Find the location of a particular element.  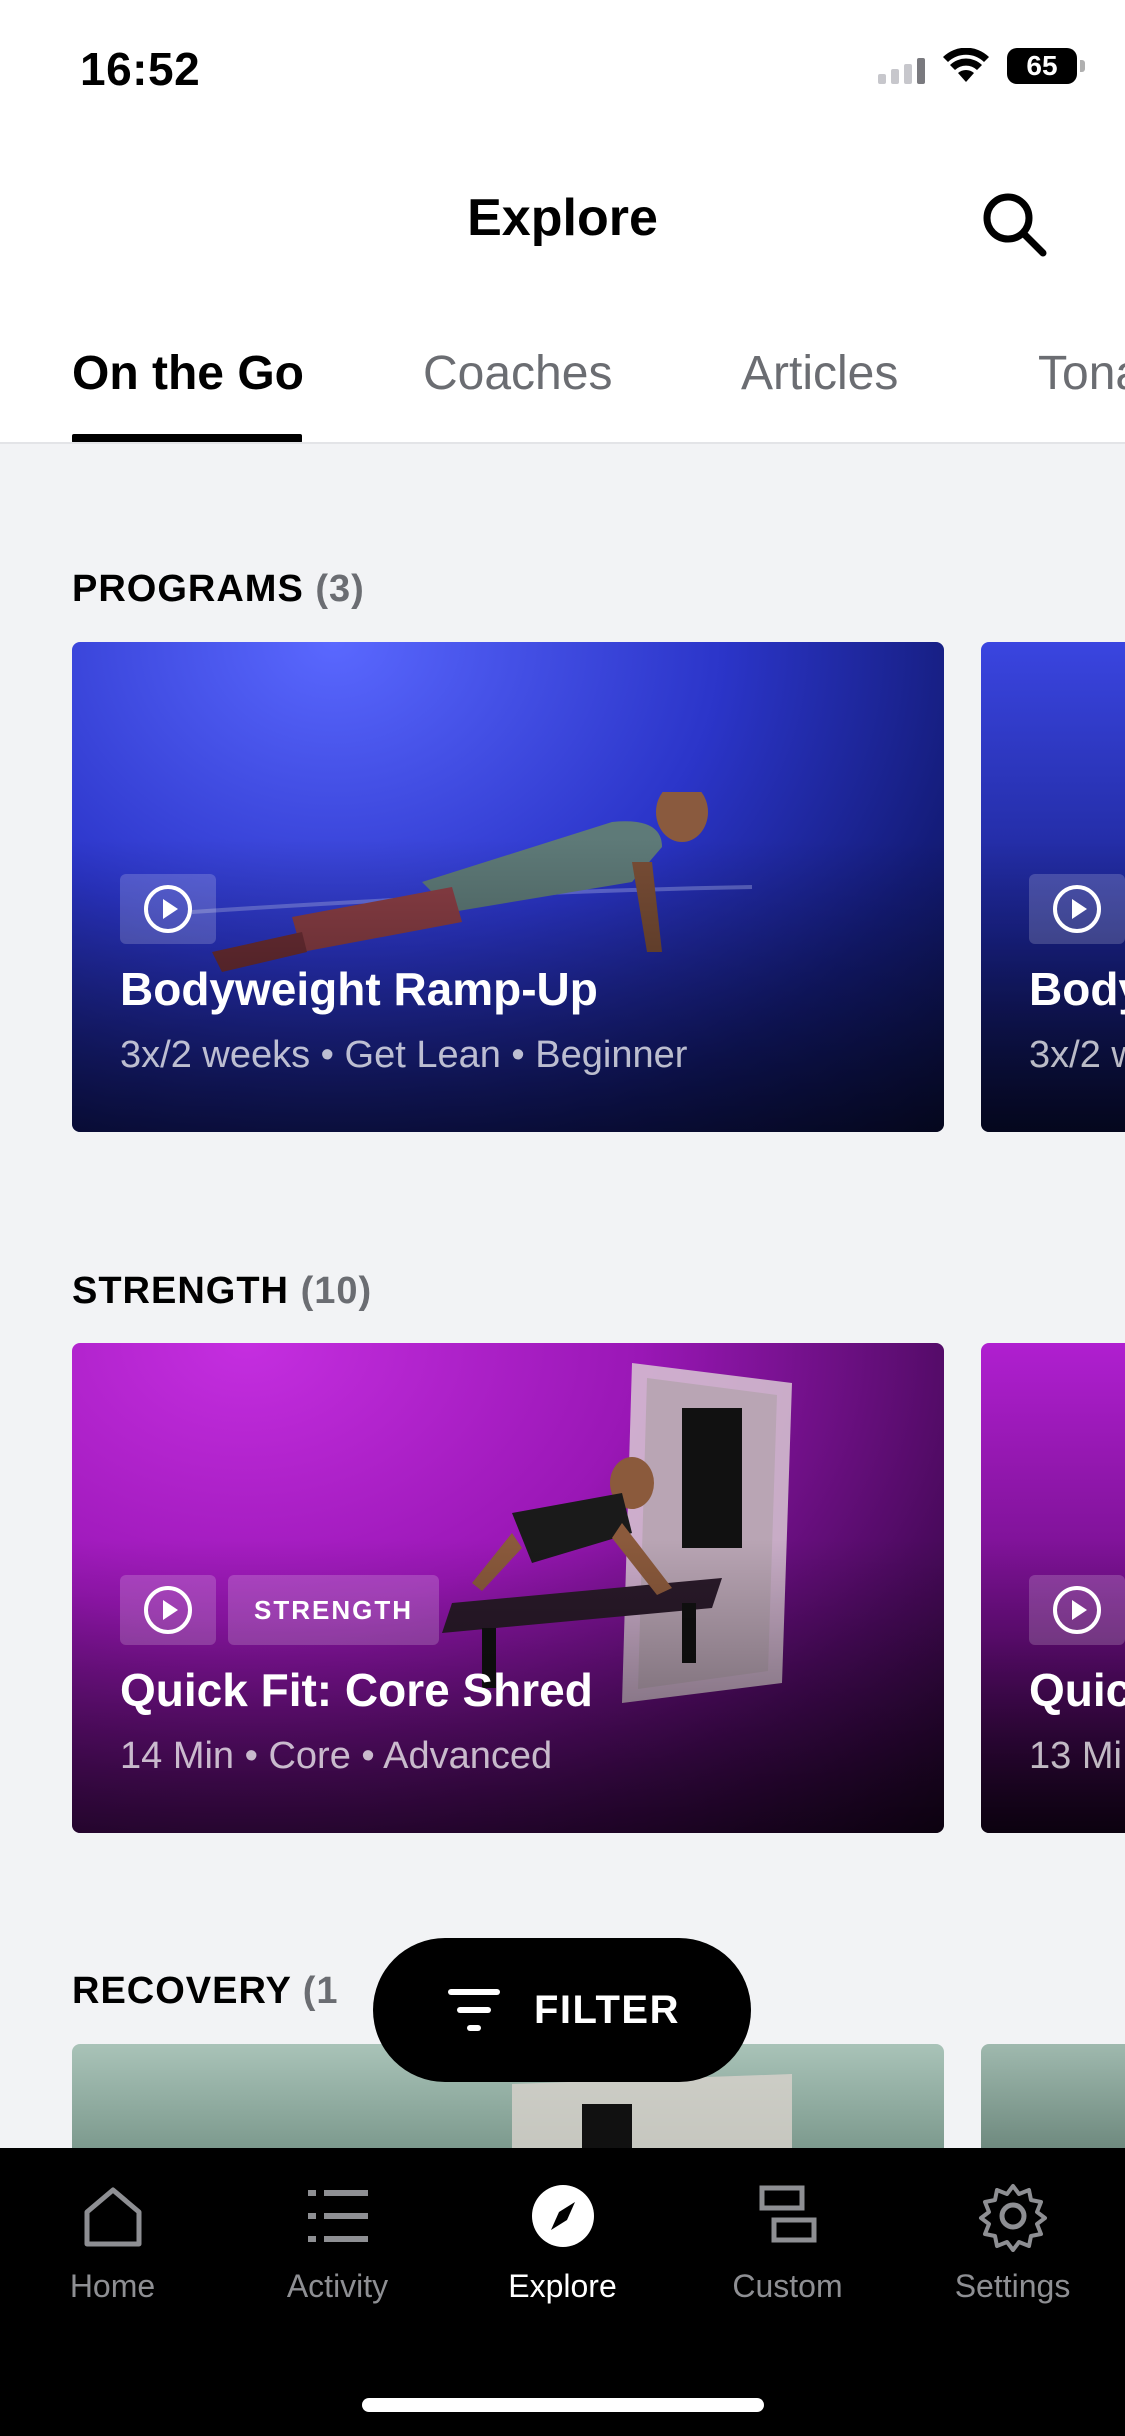

search-button is located at coordinates (1015, 225).